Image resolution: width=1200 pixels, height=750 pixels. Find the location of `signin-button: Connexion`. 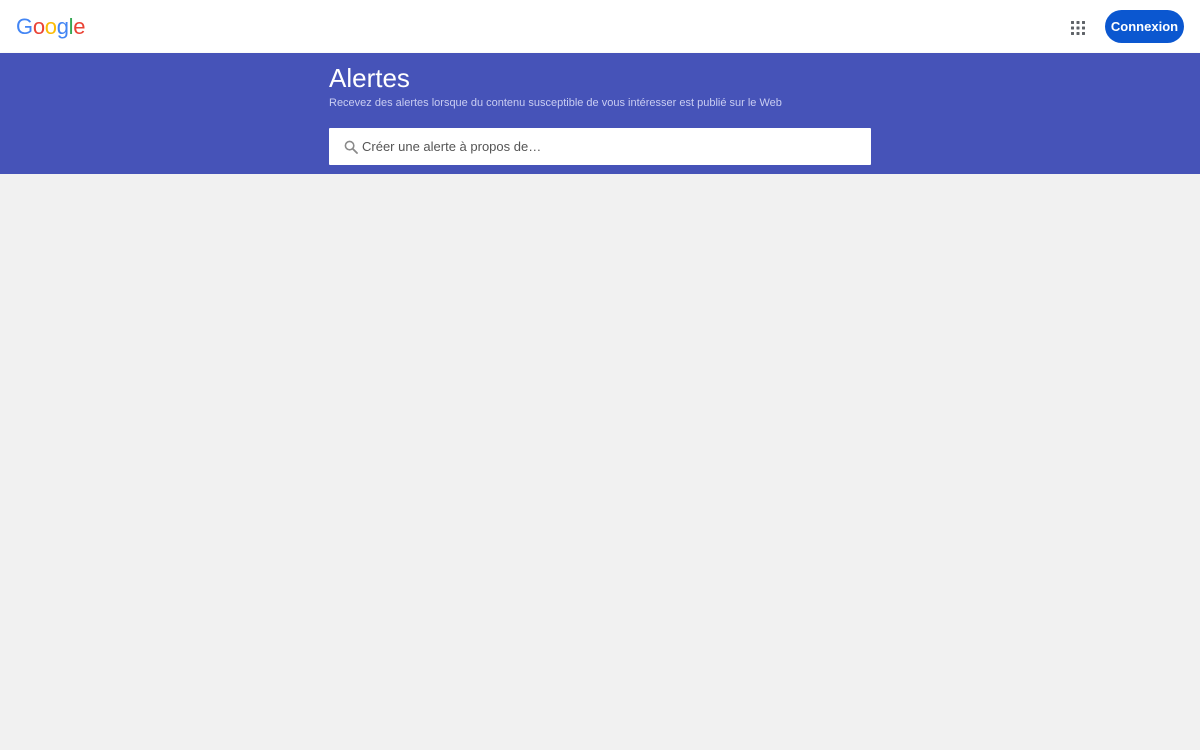

signin-button: Connexion is located at coordinates (1144, 26).